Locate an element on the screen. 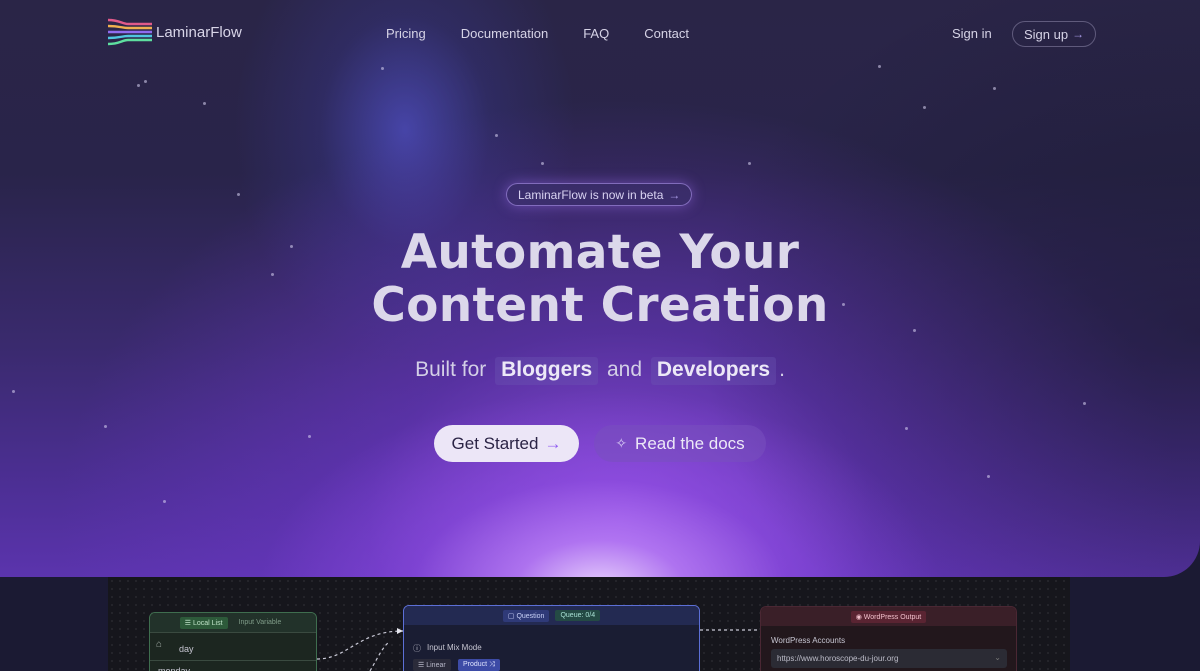 The width and height of the screenshot is (1200, 671). flow-lines-logo-icon is located at coordinates (130, 32).